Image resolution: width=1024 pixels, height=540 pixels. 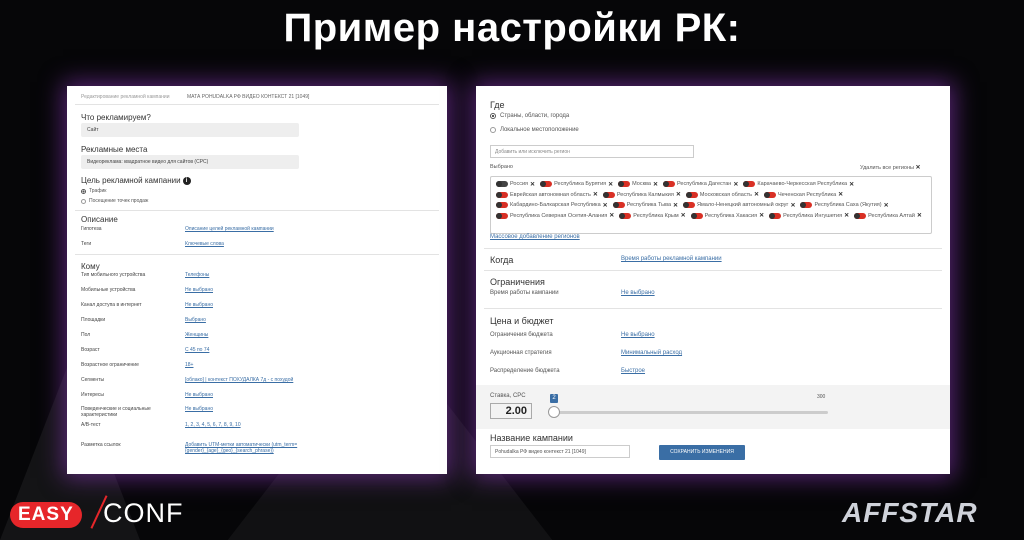 What do you see at coordinates (560, 451) in the screenshot?
I see `campaign-name-input: Pohudalka РФ видео контекст 21 [1049]` at bounding box center [560, 451].